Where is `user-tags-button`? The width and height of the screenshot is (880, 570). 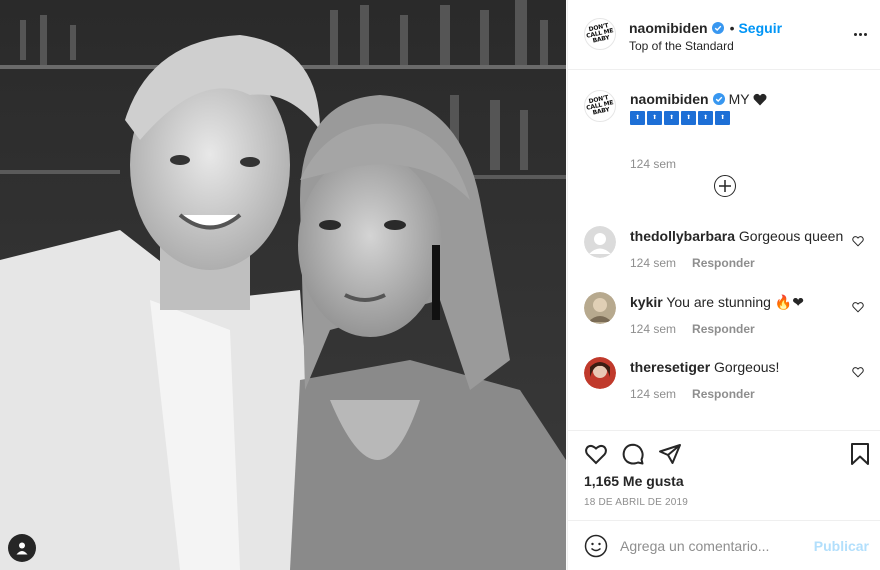
user-tags-button is located at coordinates (22, 548).